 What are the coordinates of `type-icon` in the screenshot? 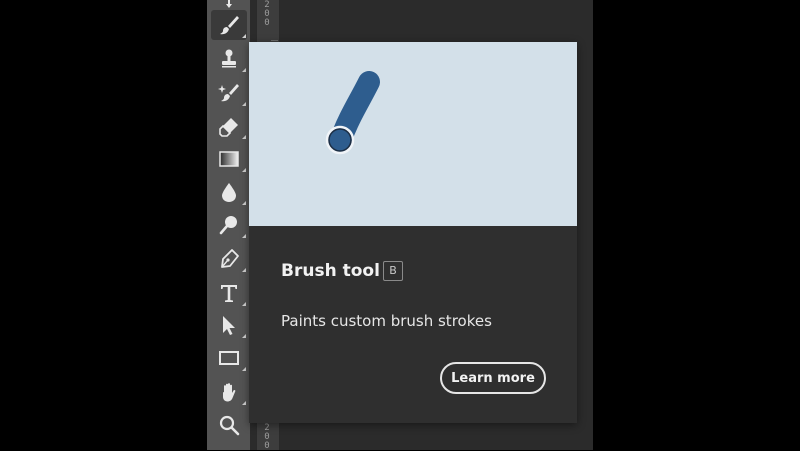 It's located at (229, 293).